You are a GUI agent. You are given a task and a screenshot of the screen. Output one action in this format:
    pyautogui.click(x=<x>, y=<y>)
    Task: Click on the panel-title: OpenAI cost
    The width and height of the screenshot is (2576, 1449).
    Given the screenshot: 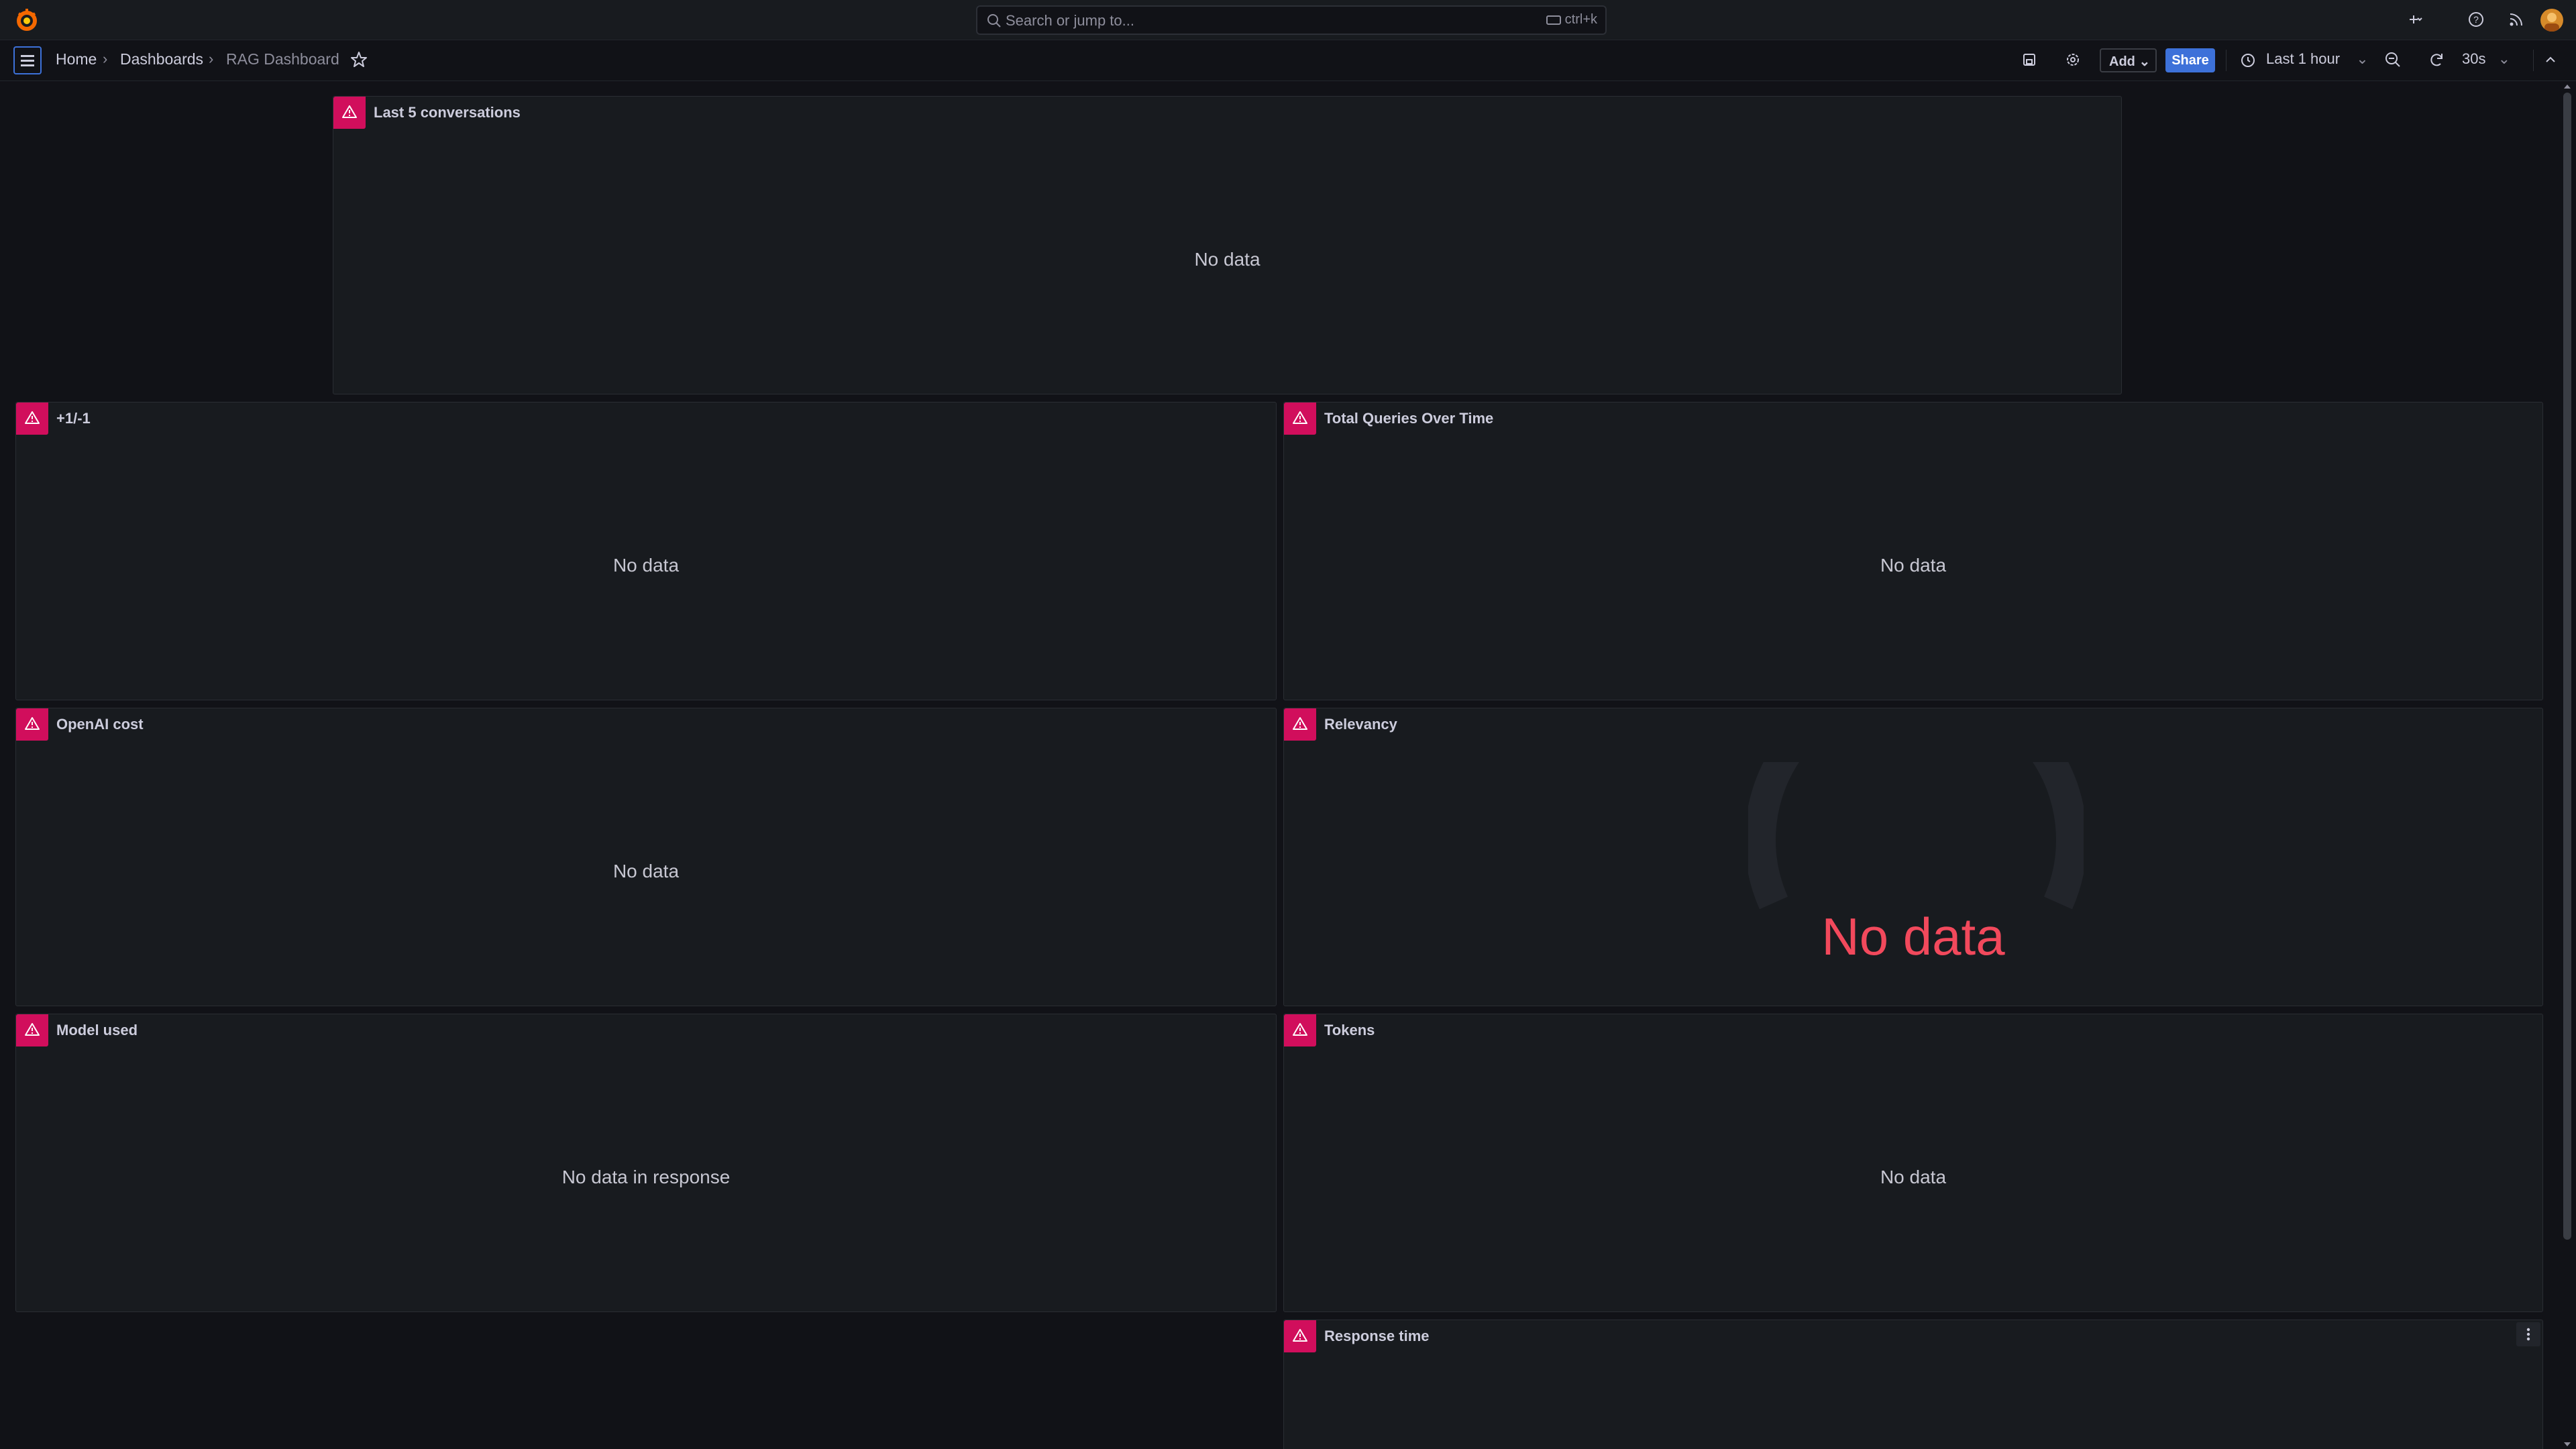 What is the action you would take?
    pyautogui.click(x=100, y=724)
    